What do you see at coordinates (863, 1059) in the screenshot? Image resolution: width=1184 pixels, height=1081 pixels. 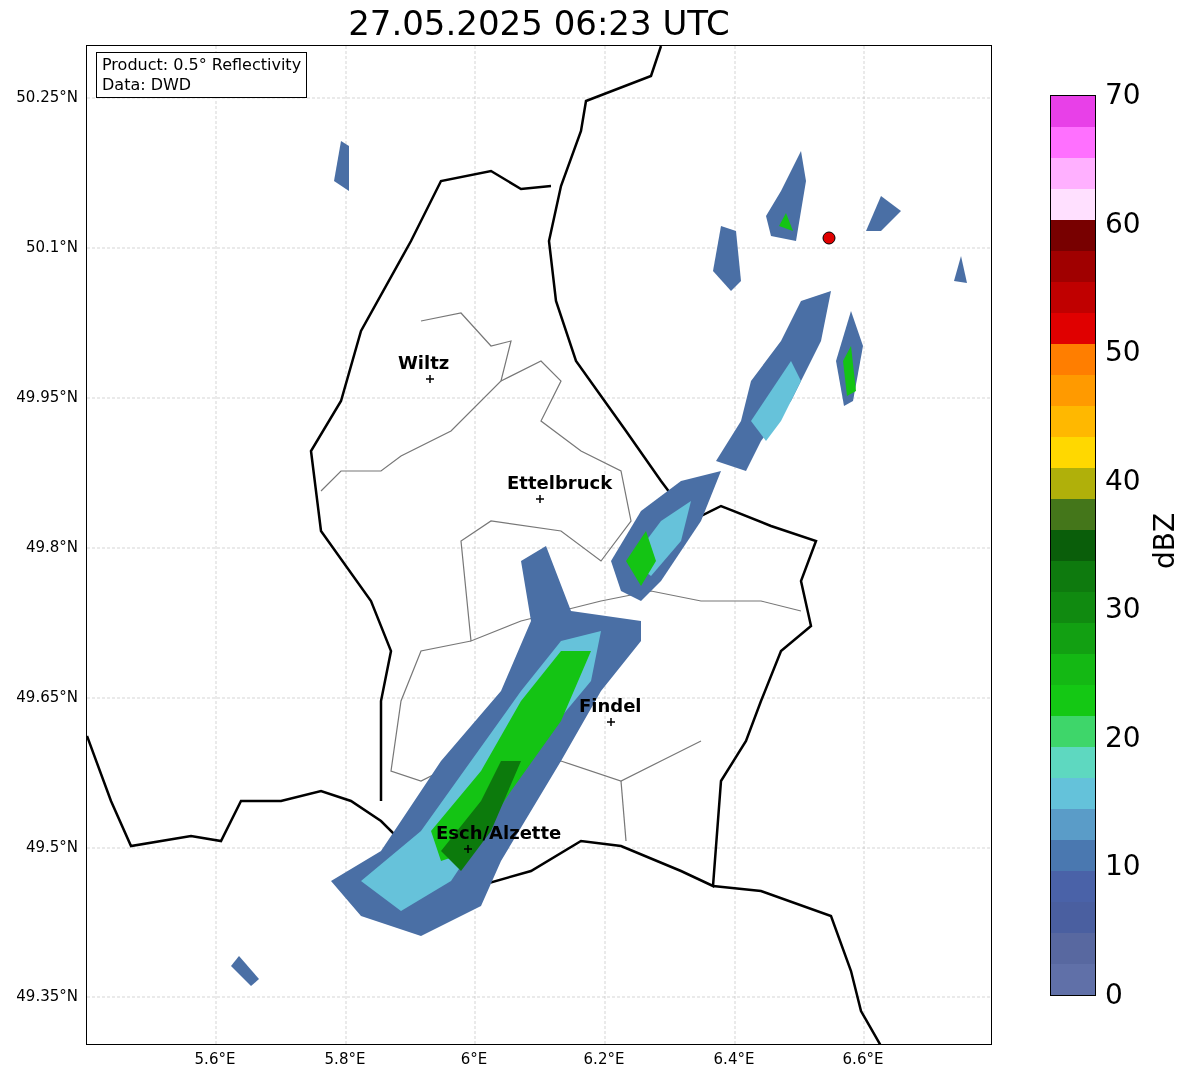 I see `axis-tick-label: 6.6°E` at bounding box center [863, 1059].